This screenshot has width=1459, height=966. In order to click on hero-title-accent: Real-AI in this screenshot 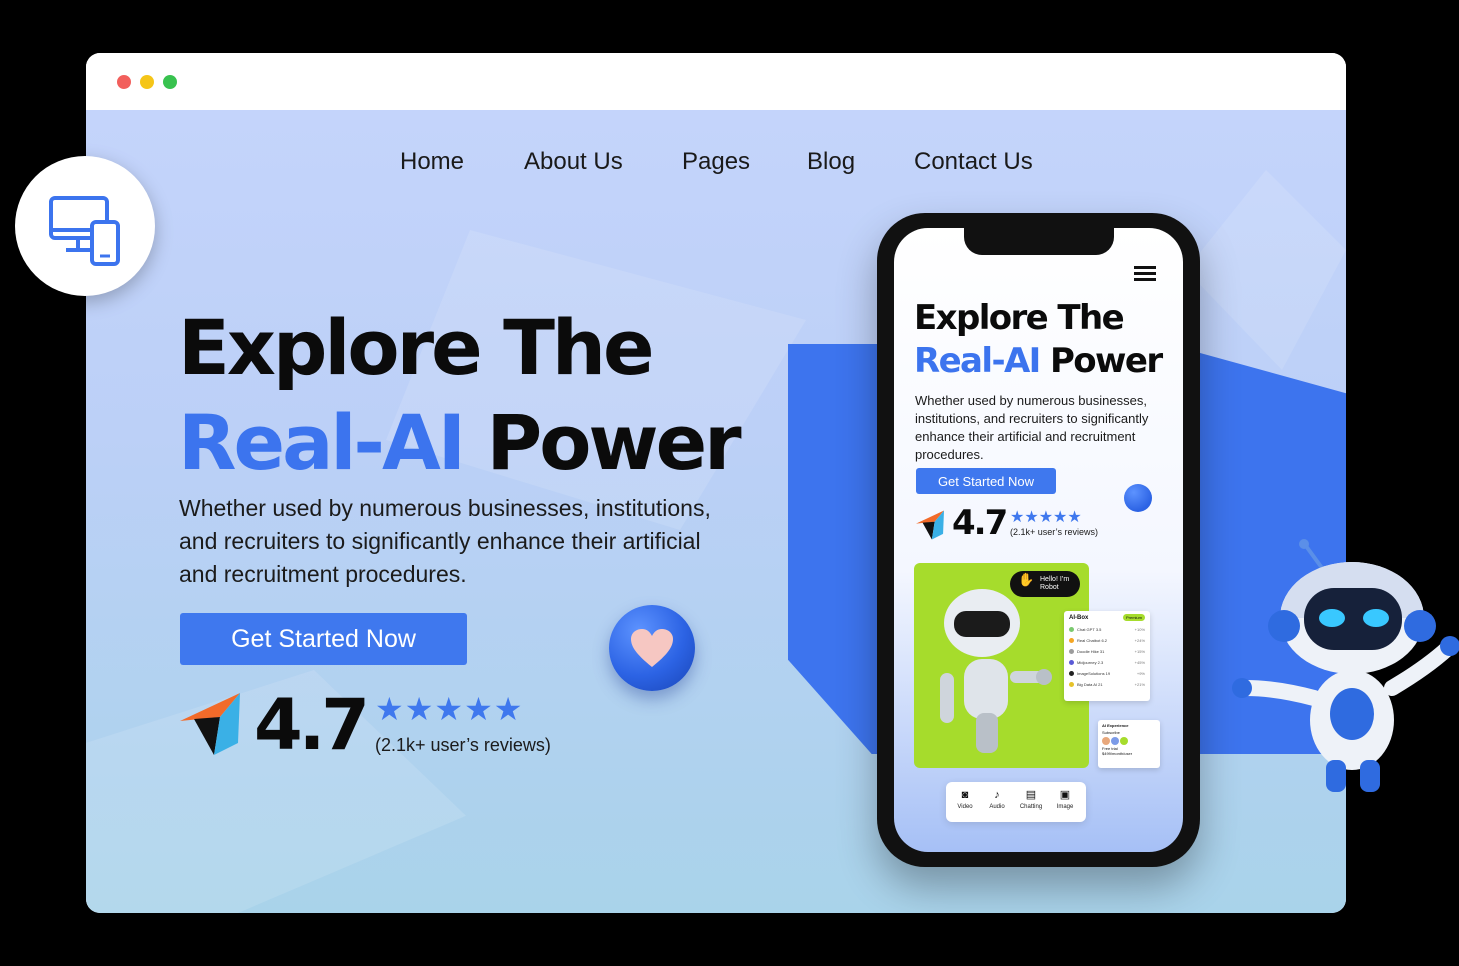, I will do `click(322, 442)`.